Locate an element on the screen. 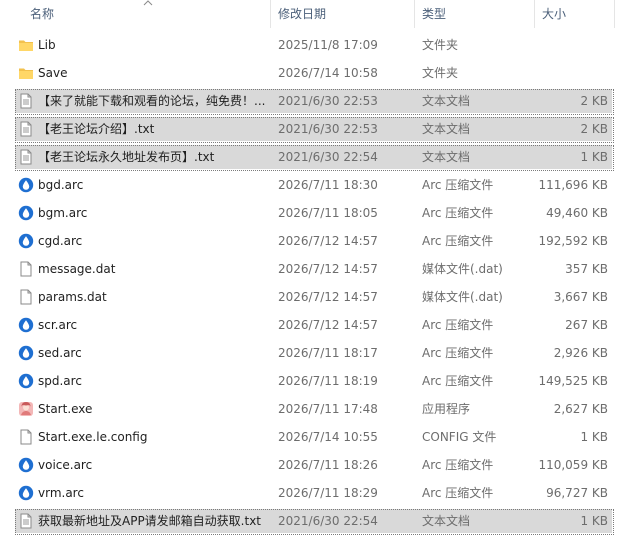 This screenshot has width=626, height=556. file-size: 357 KB is located at coordinates (586, 269).